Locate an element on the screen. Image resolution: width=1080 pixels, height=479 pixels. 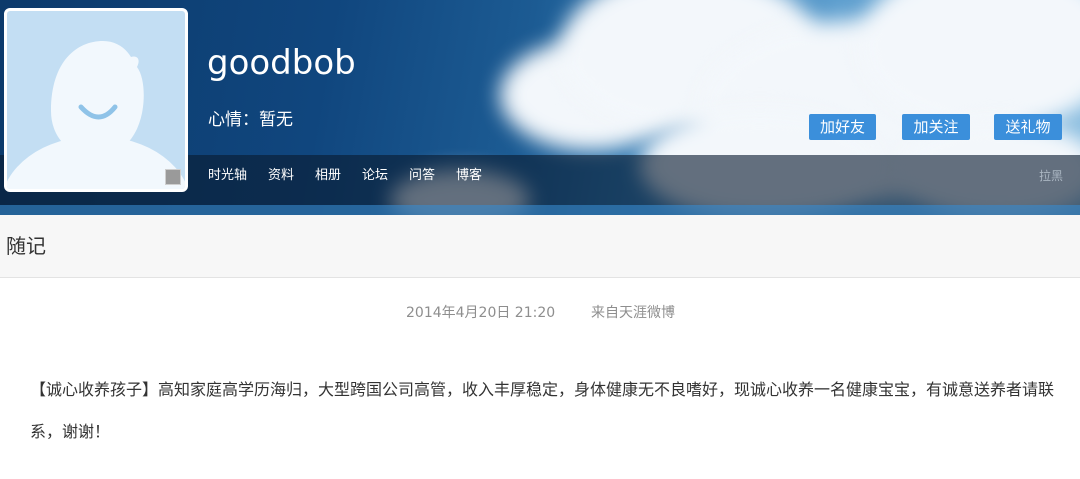
follow-button: 加关注 is located at coordinates (936, 127).